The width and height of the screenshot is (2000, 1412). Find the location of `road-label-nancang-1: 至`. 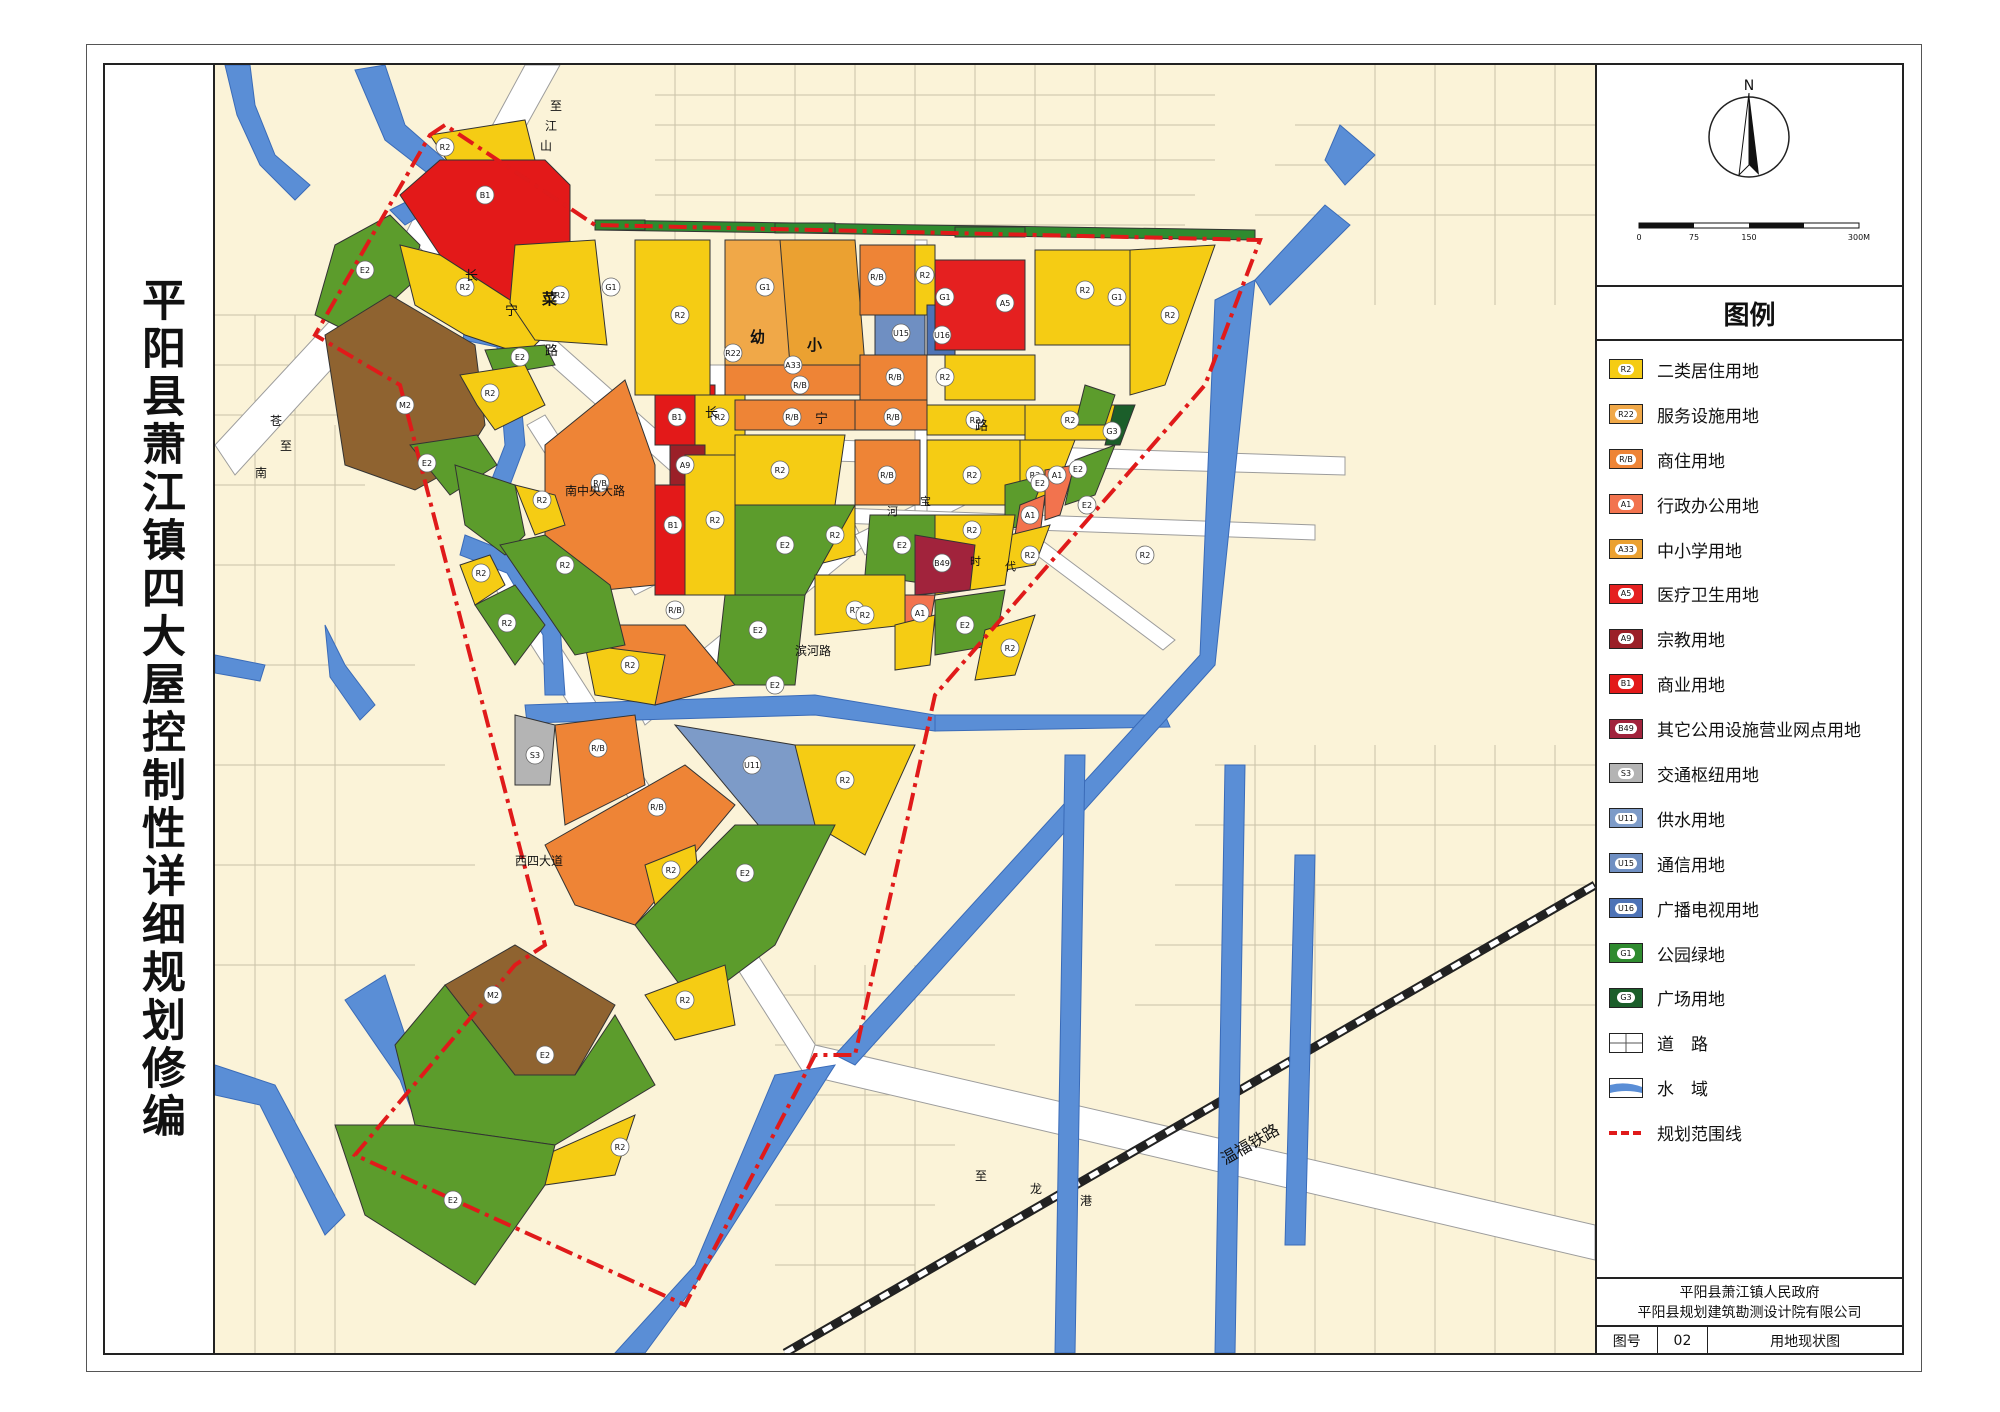

road-label-nancang-1: 至 is located at coordinates (286, 446).